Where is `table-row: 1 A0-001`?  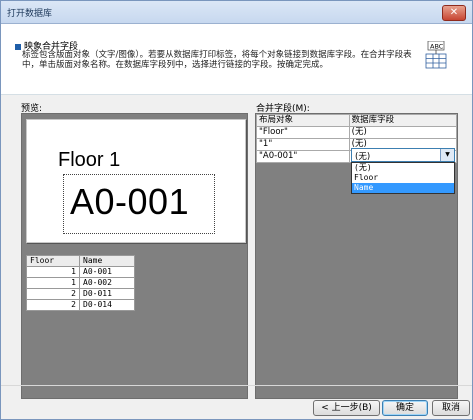
table-row: 1 A0-001 is located at coordinates (80, 272).